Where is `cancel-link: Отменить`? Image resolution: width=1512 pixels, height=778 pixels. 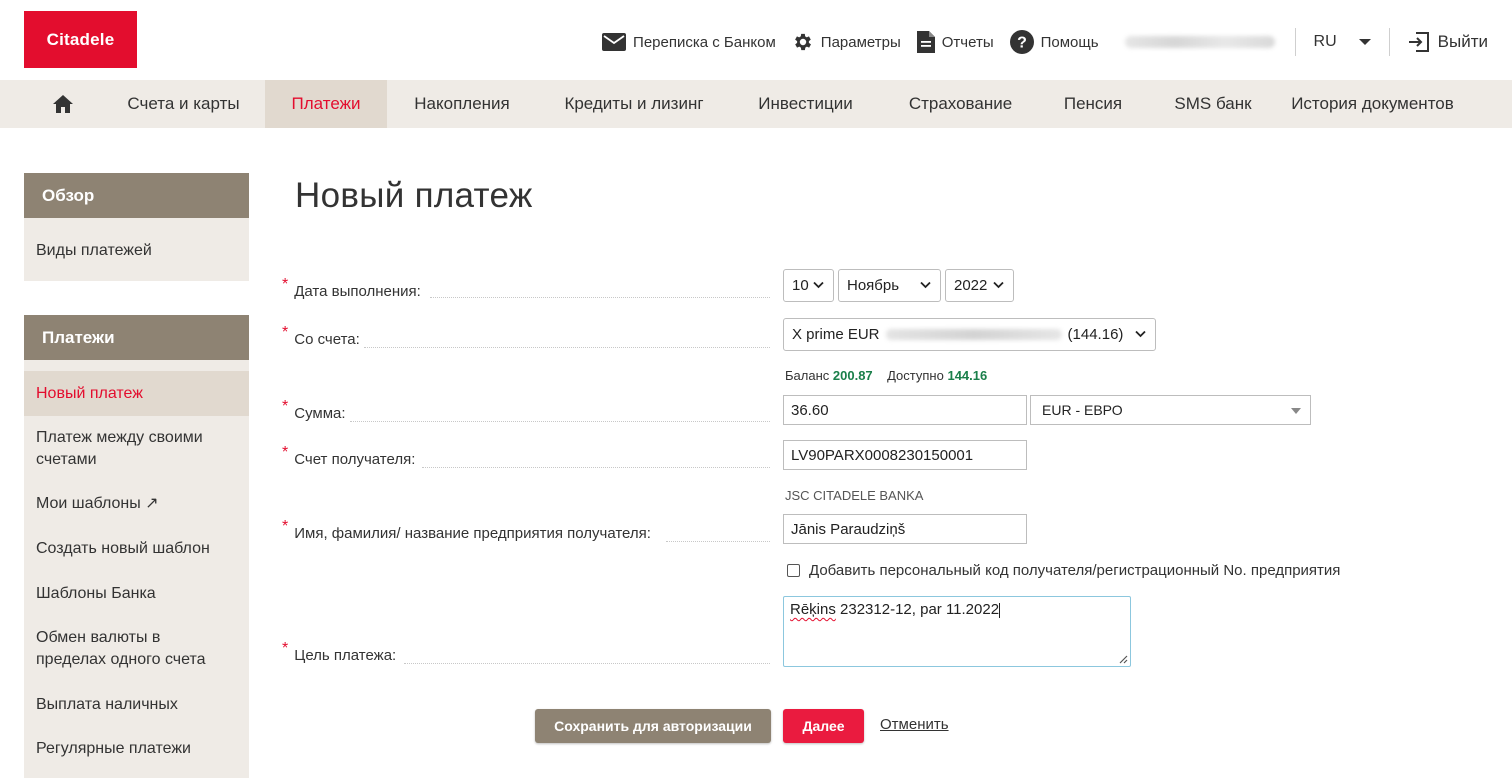
cancel-link: Отменить is located at coordinates (914, 724).